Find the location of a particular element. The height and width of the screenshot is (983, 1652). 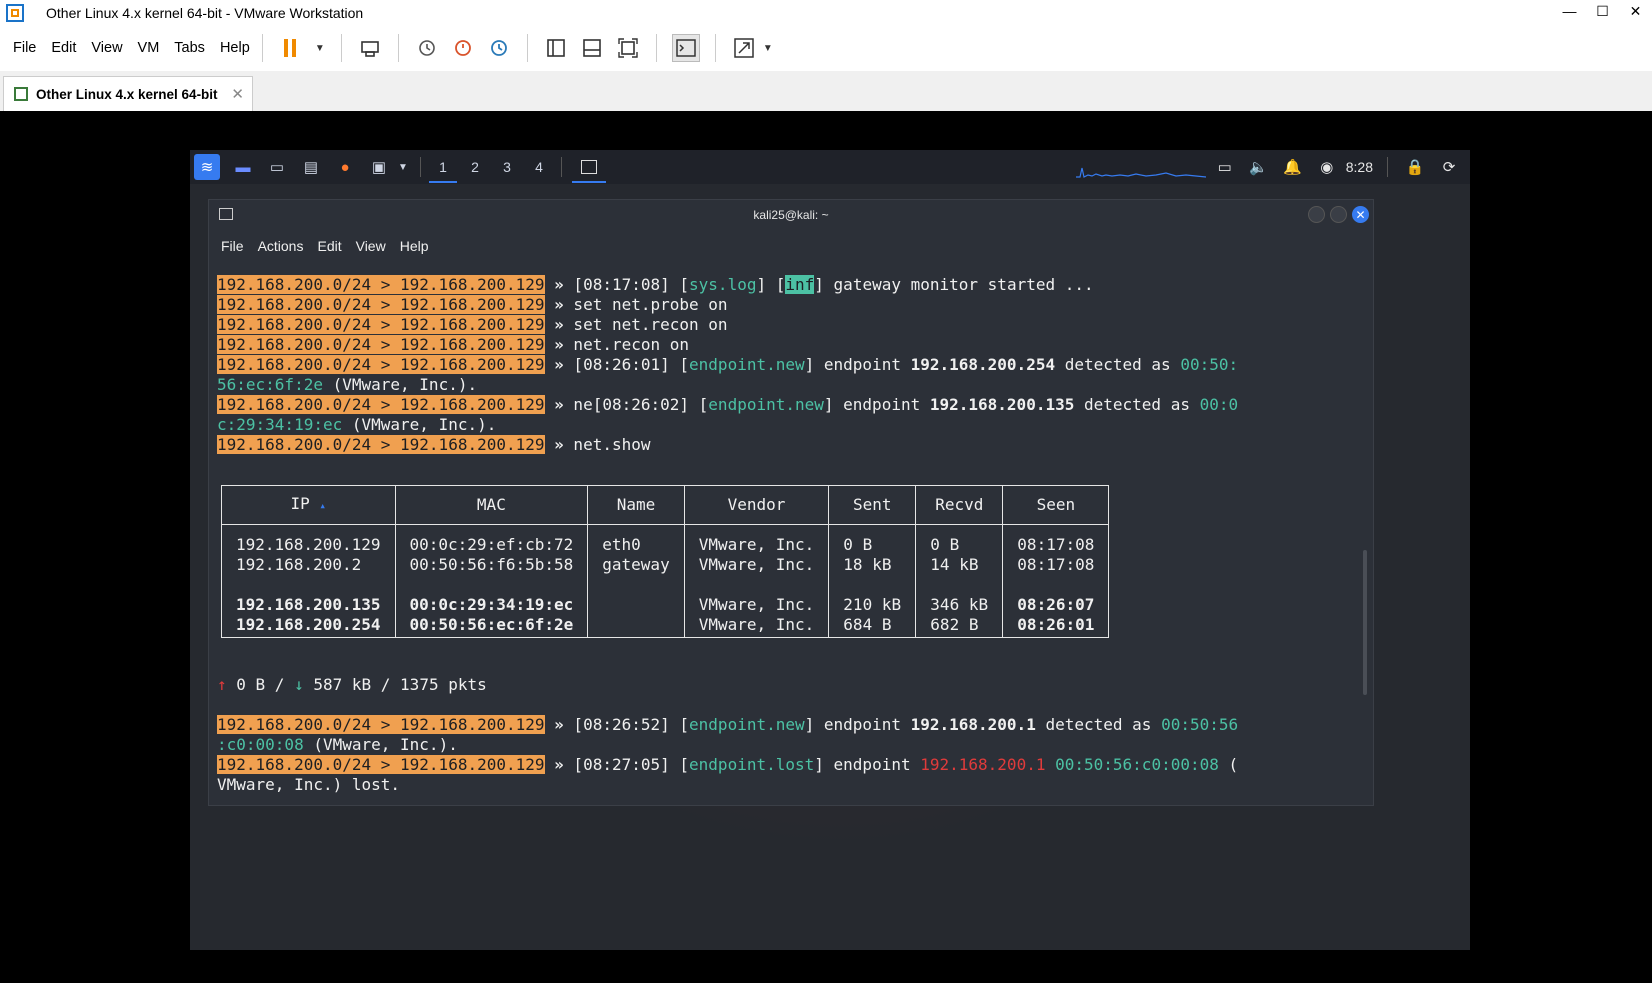

table-header-seen: Seen is located at coordinates (1056, 505).